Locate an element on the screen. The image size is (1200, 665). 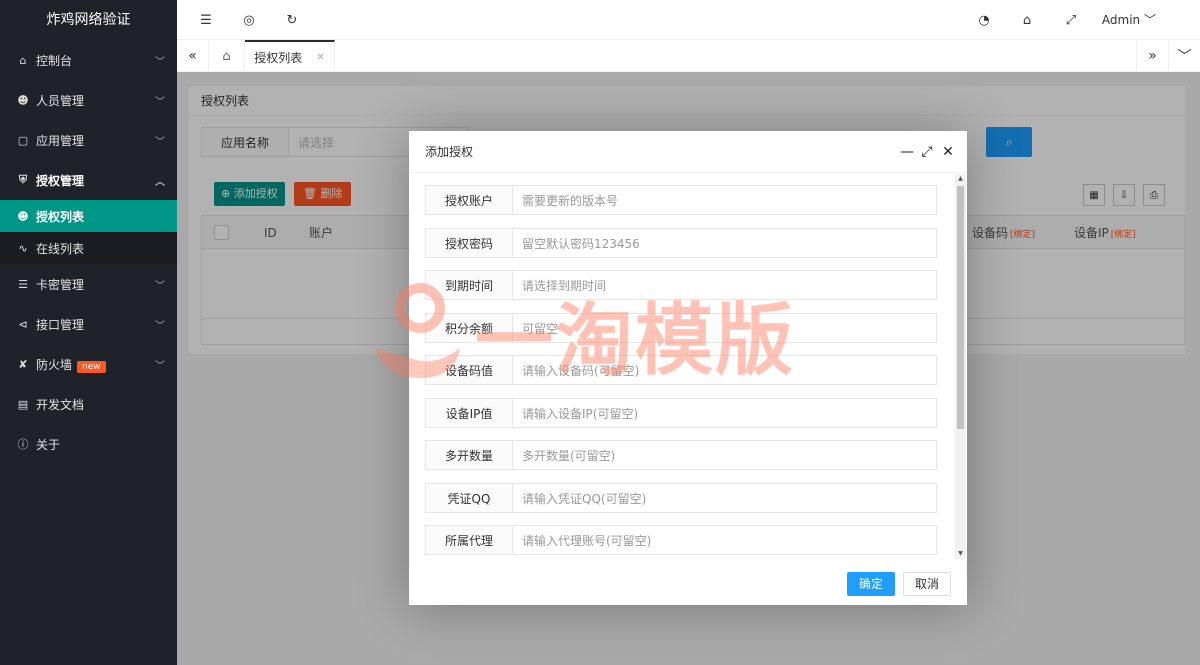
tabs-scroll-right-icon: » is located at coordinates (1152, 56).